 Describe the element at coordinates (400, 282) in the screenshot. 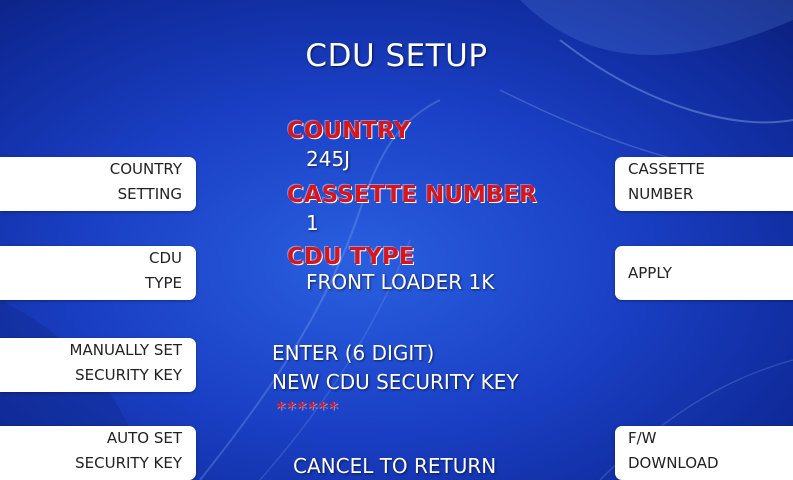

I see `cdu-type-value: FRONT LOADER 1K` at that location.